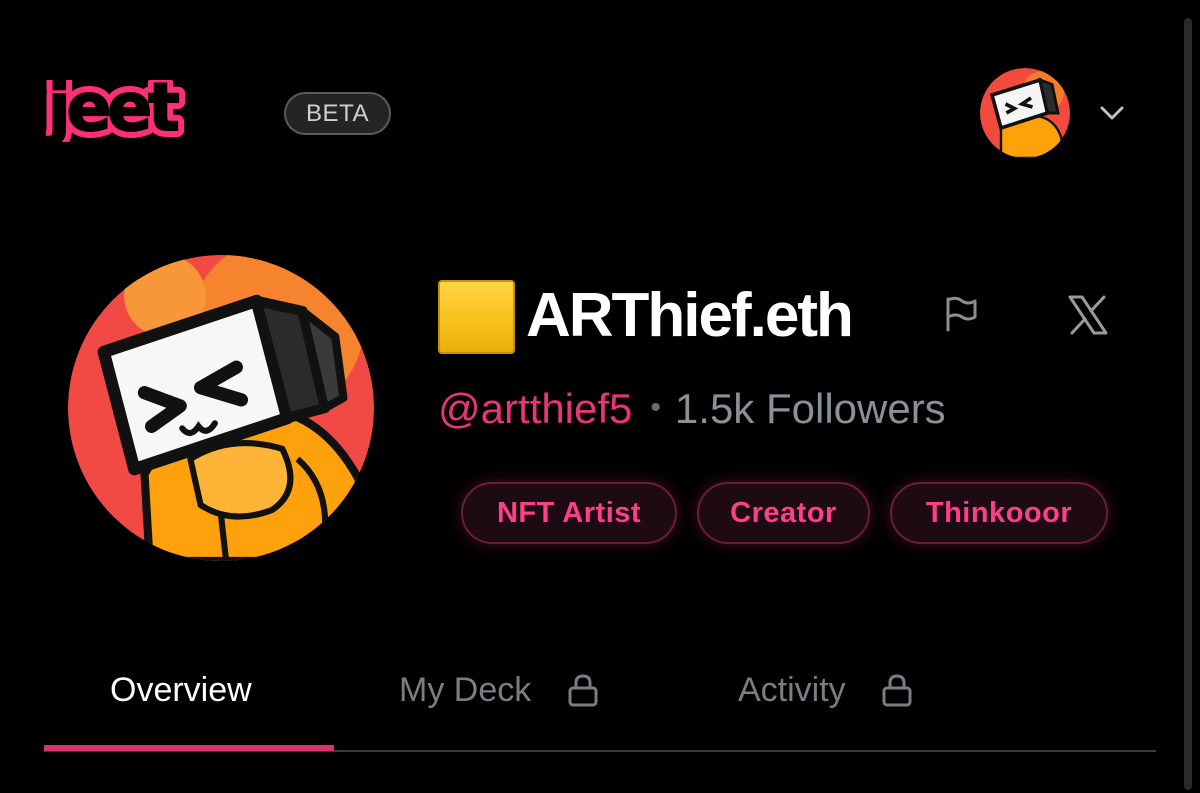  What do you see at coordinates (465, 690) in the screenshot?
I see `tab-my-deck-label: My Deck` at bounding box center [465, 690].